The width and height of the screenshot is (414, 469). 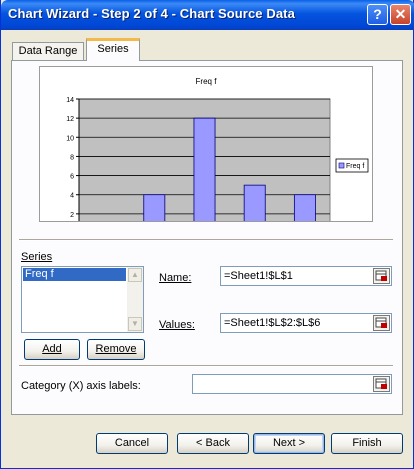 What do you see at coordinates (355, 166) in the screenshot?
I see `legend-label: Freq f` at bounding box center [355, 166].